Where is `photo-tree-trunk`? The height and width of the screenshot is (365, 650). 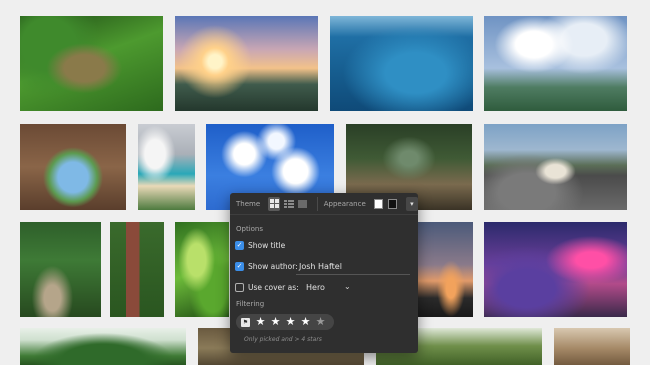
photo-tree-trunk is located at coordinates (137, 269).